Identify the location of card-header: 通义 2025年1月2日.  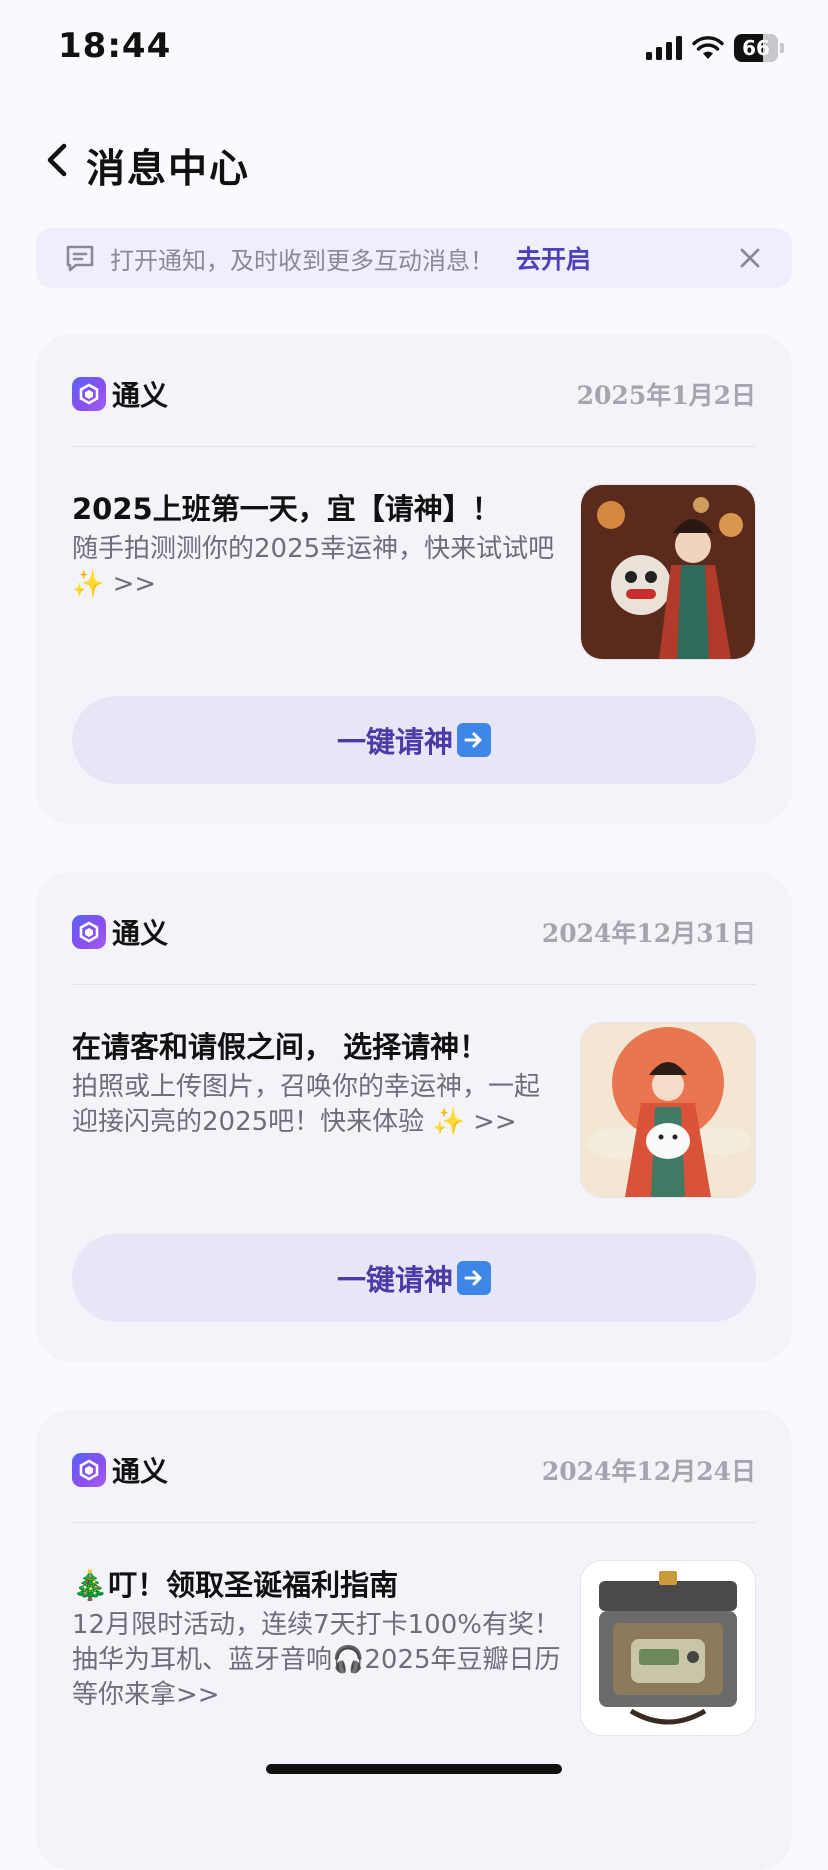
(414, 394).